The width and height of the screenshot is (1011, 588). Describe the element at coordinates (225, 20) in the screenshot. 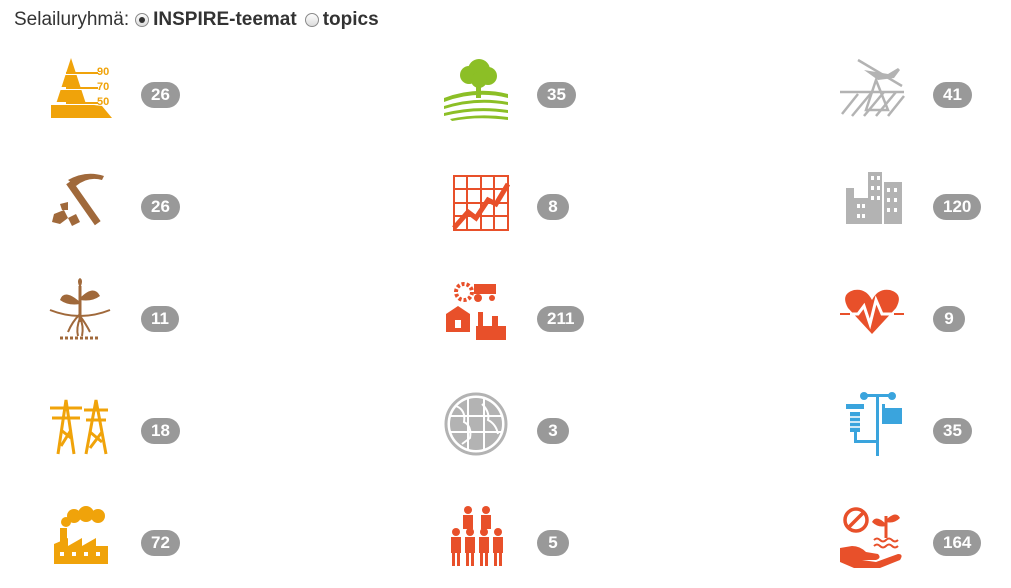

I see `option-inspire-themes: INSPIRE-teemat` at that location.